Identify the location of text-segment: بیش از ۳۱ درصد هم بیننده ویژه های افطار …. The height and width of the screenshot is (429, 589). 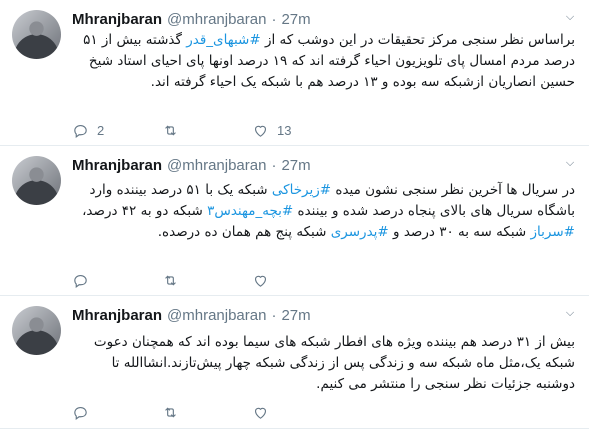
(334, 363).